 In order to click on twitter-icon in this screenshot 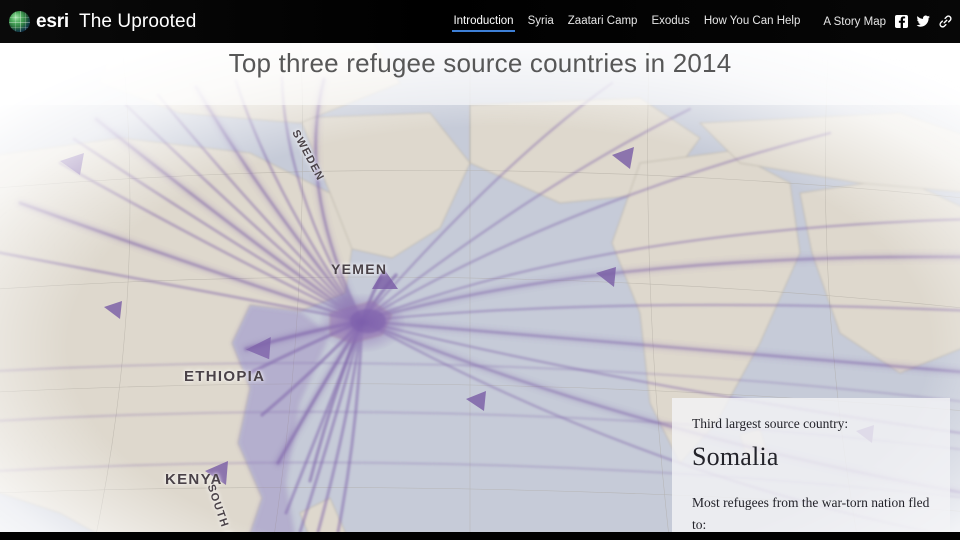, I will do `click(923, 22)`.